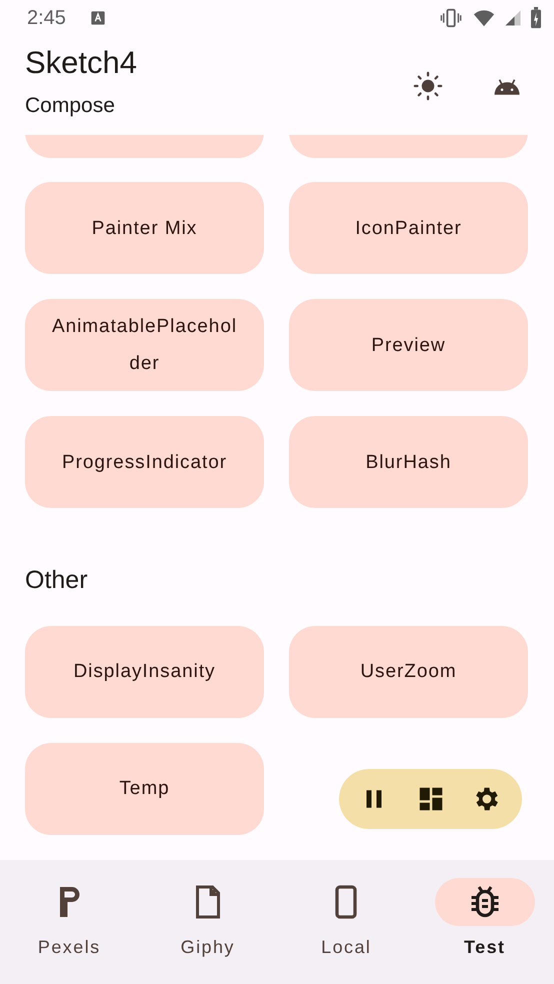 This screenshot has height=984, width=554. Describe the element at coordinates (408, 462) in the screenshot. I see `test-button: BlurHash` at that location.